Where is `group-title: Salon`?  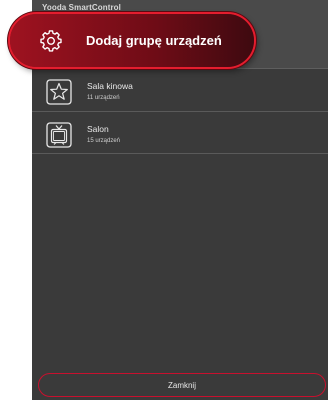 group-title: Salon is located at coordinates (98, 129).